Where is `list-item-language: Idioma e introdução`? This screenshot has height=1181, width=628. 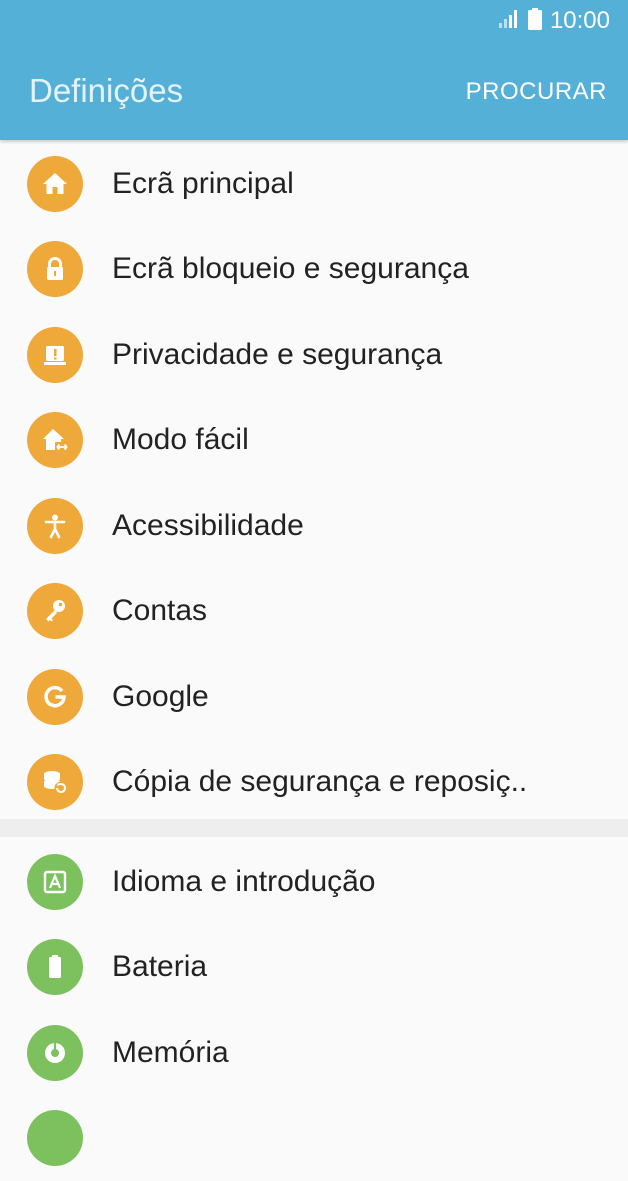
list-item-language: Idioma e introdução is located at coordinates (314, 882).